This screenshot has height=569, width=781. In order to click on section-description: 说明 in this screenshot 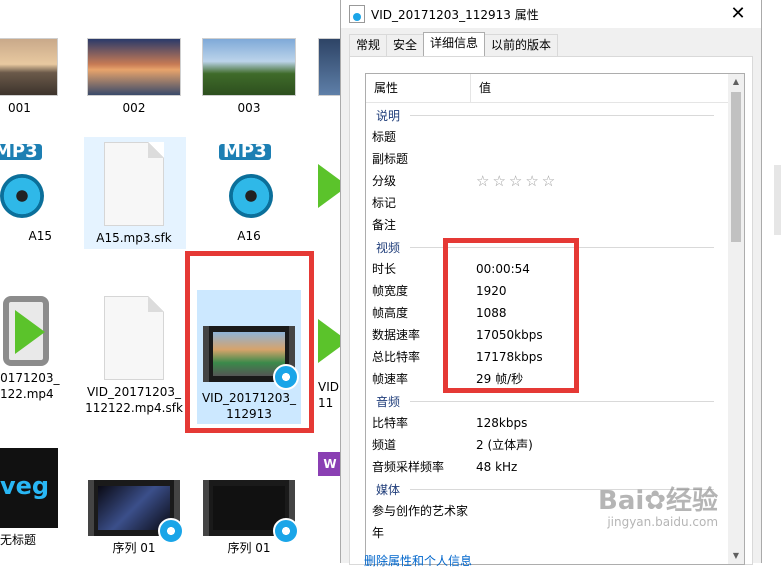, I will do `click(546, 115)`.